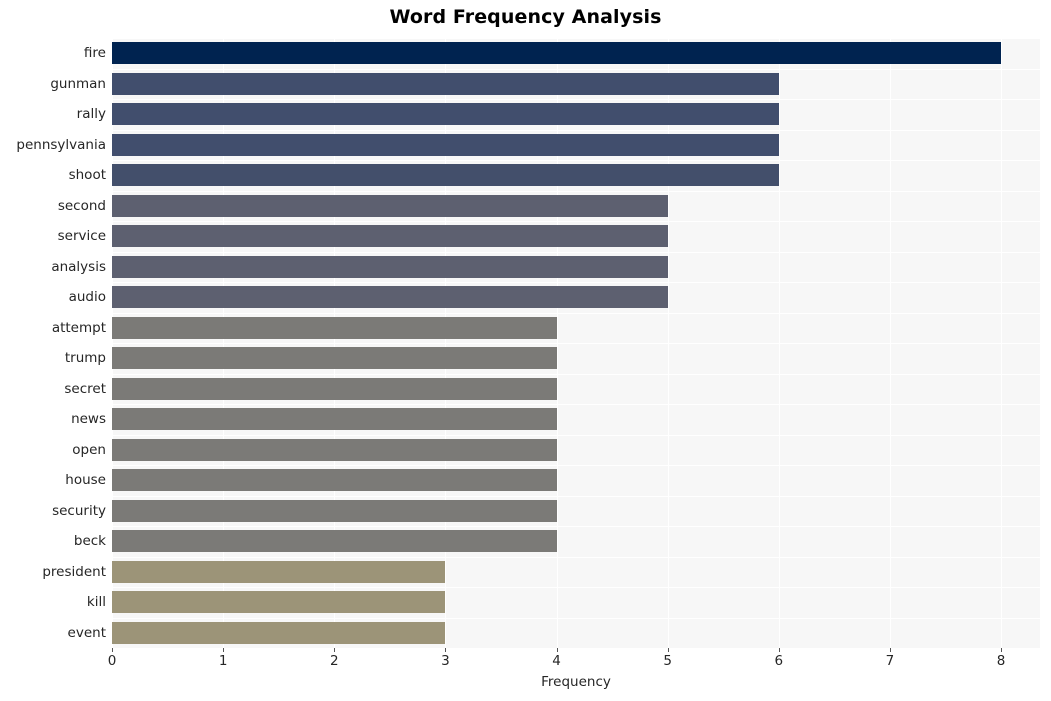  I want to click on x-axis-tick-label: 6, so click(779, 661).